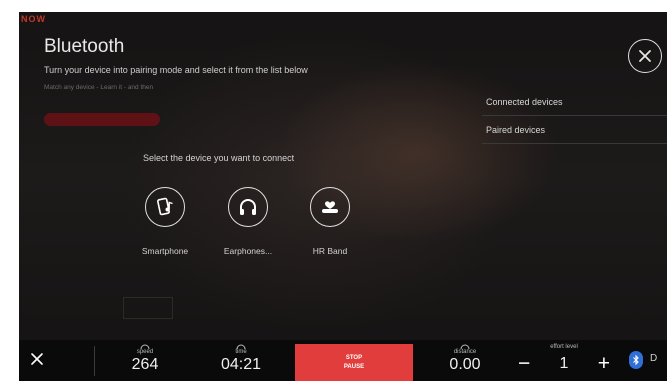 This screenshot has height=381, width=667. I want to click on smartphone-music-icon, so click(165, 206).